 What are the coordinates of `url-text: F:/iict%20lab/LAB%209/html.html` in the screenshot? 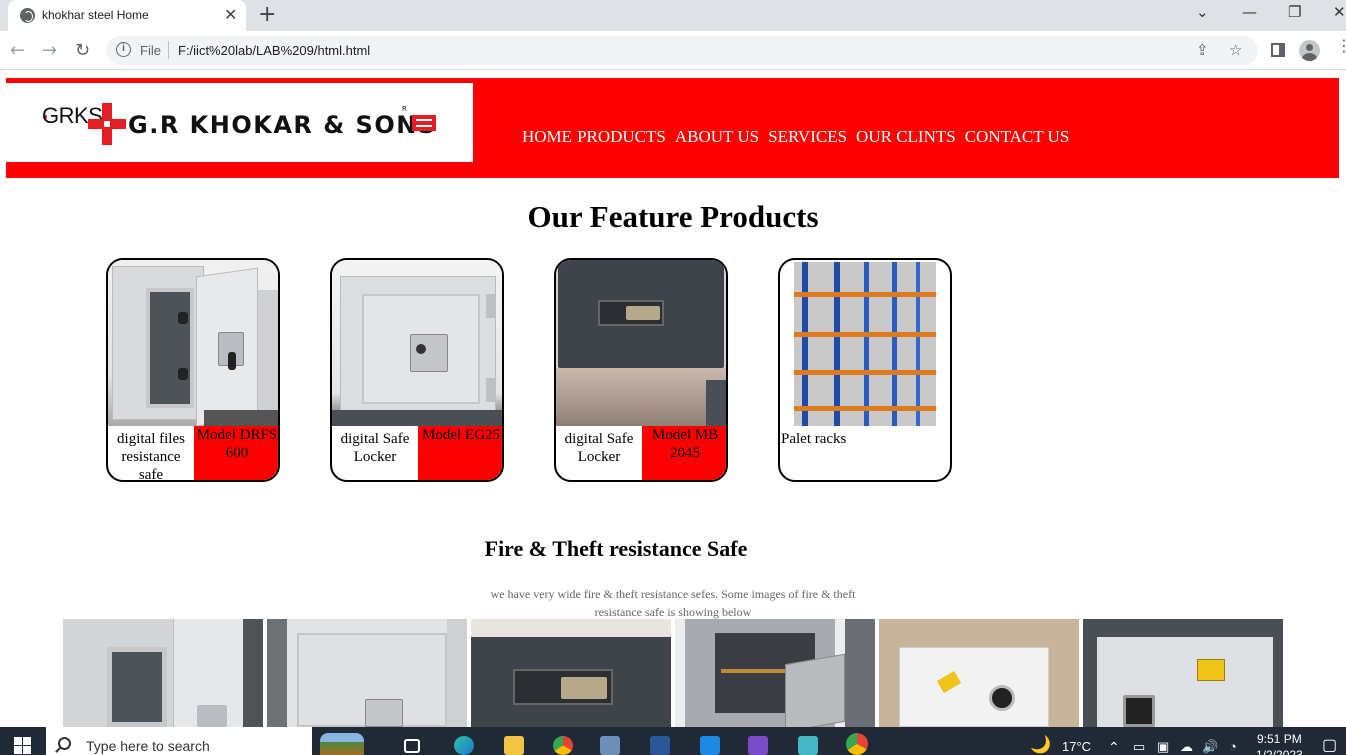 It's located at (274, 50).